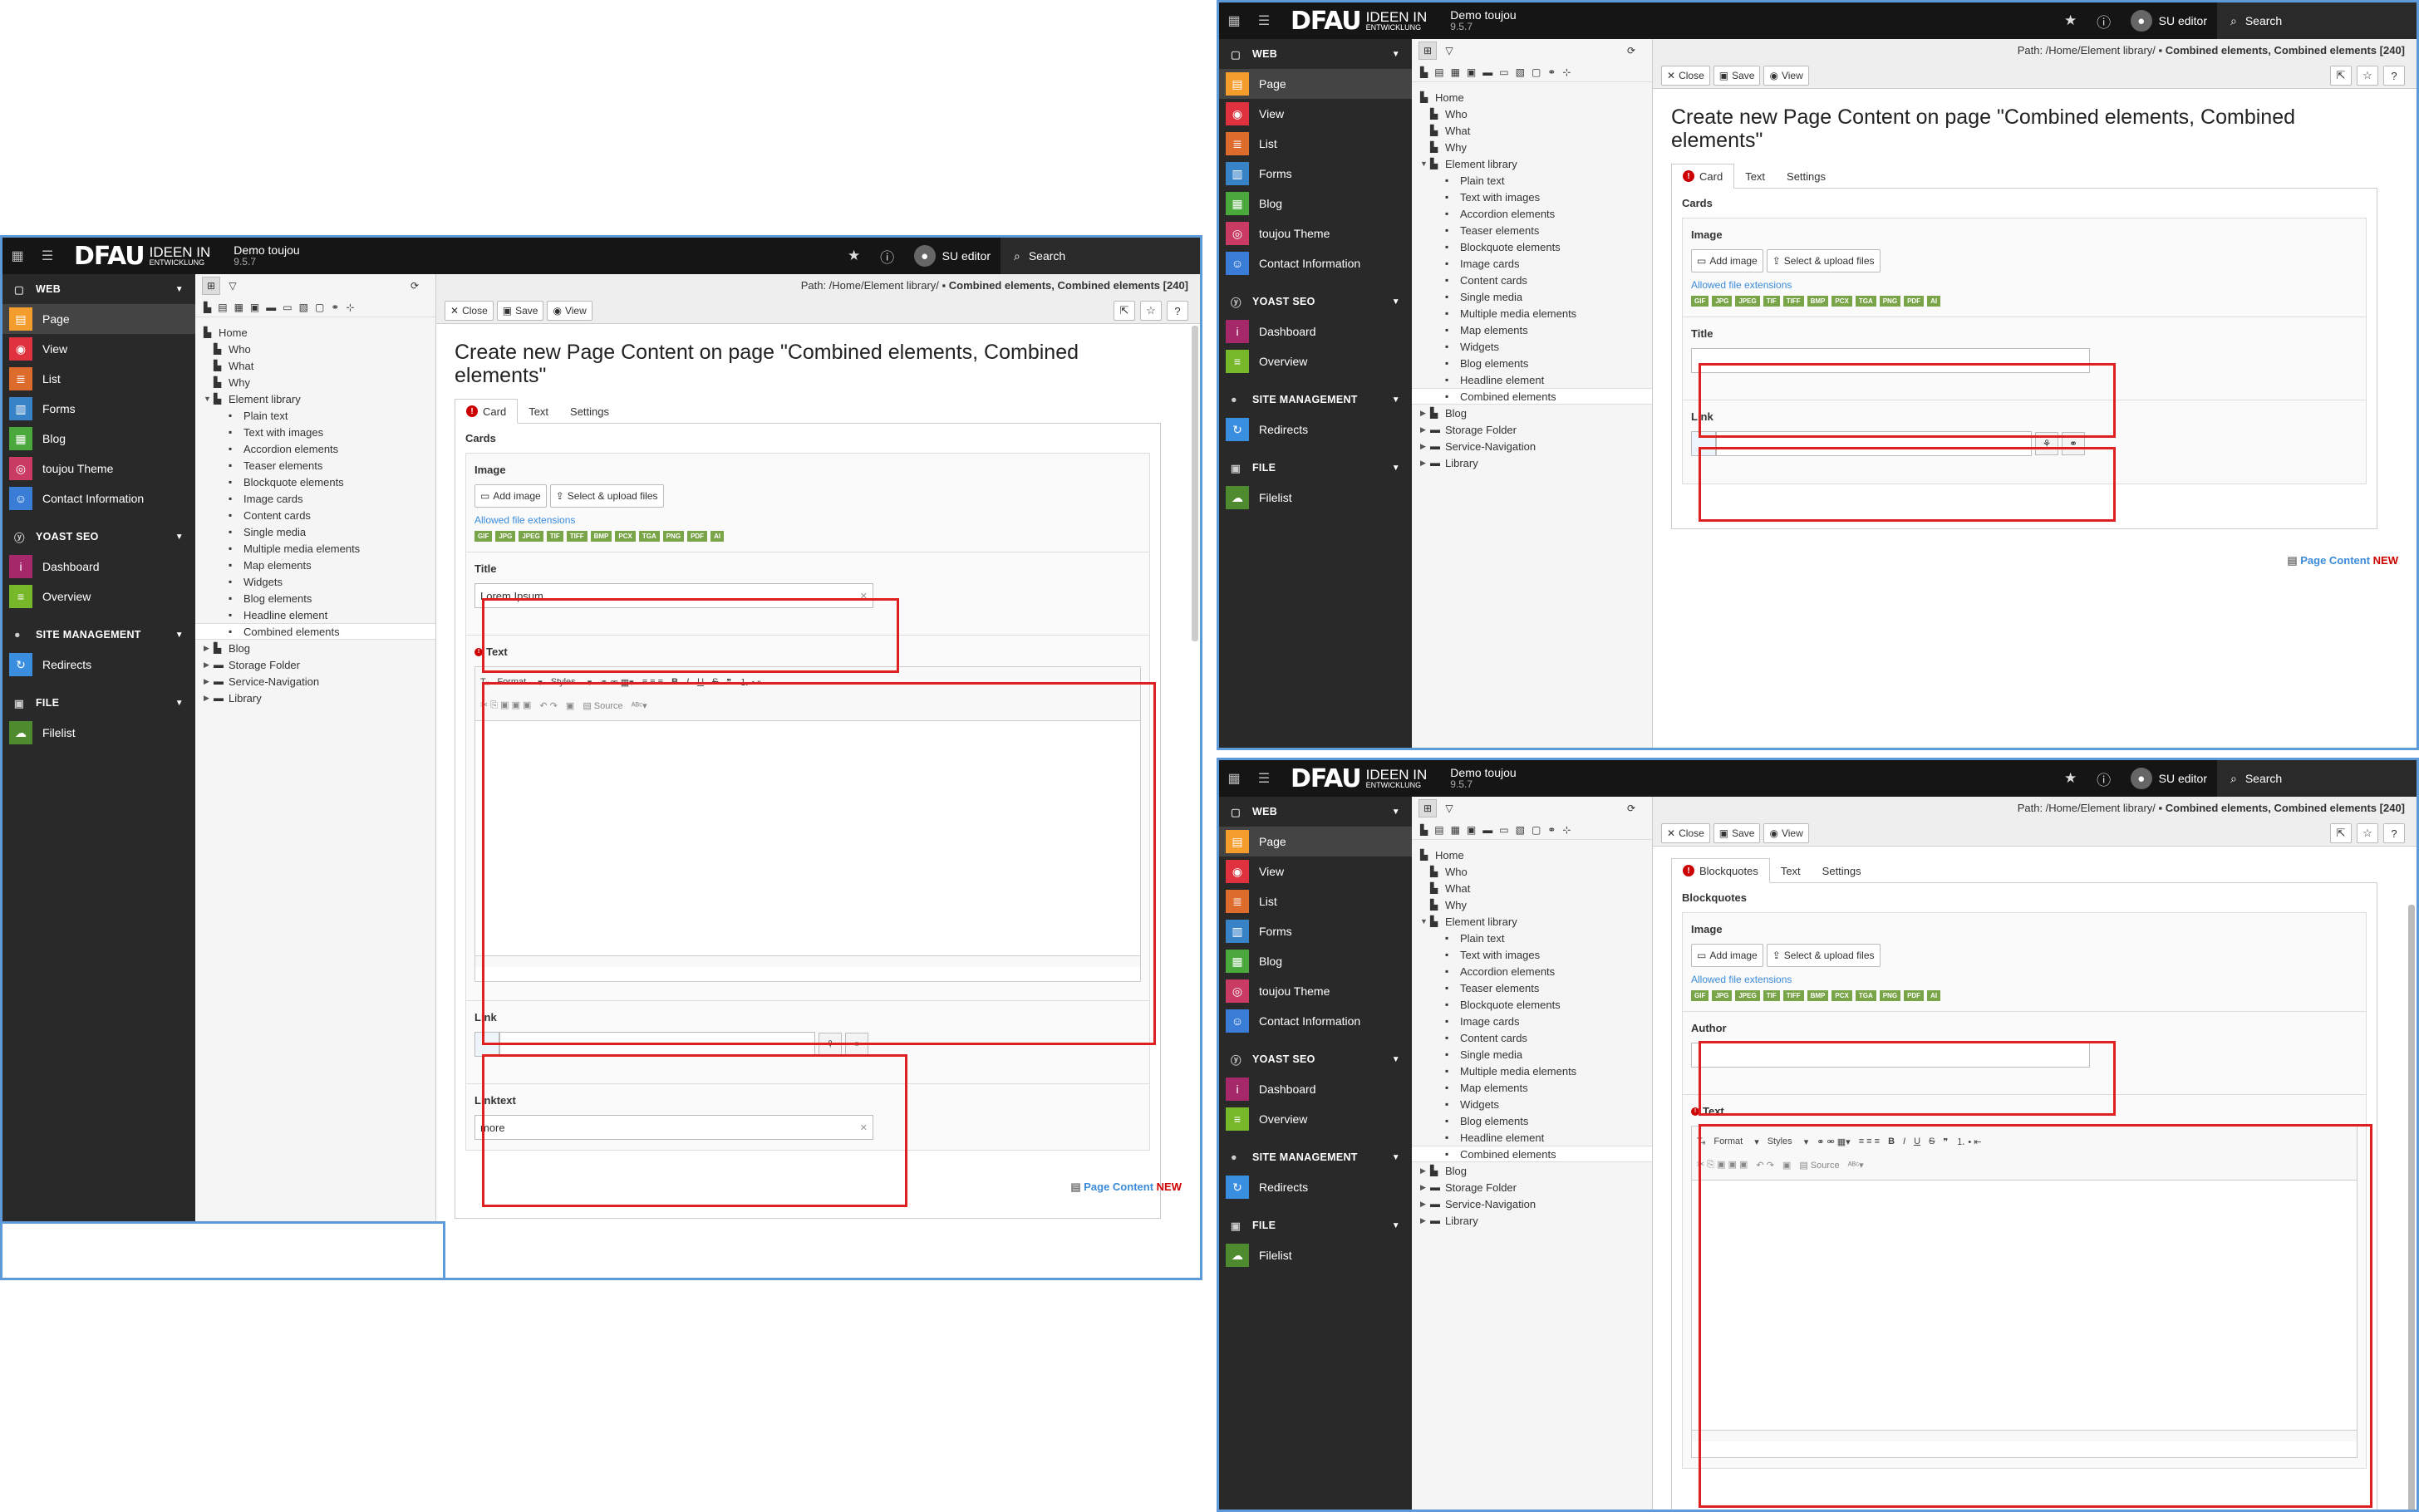 This screenshot has height=1512, width=2419. Describe the element at coordinates (98, 635) in the screenshot. I see `group-site: ● SITE MANAGEMENT ▼` at that location.